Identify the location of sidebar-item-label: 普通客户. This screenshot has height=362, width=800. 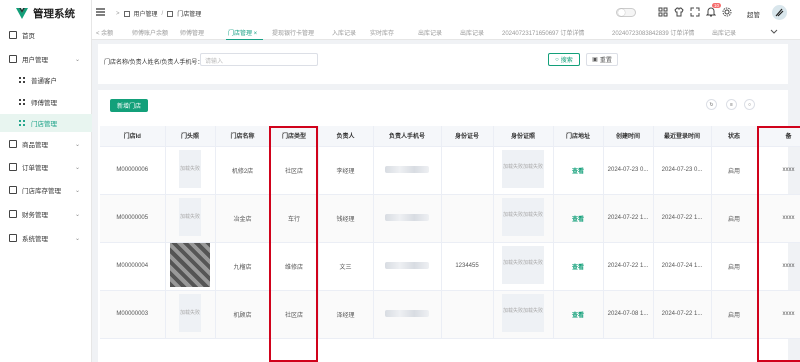
(44, 81).